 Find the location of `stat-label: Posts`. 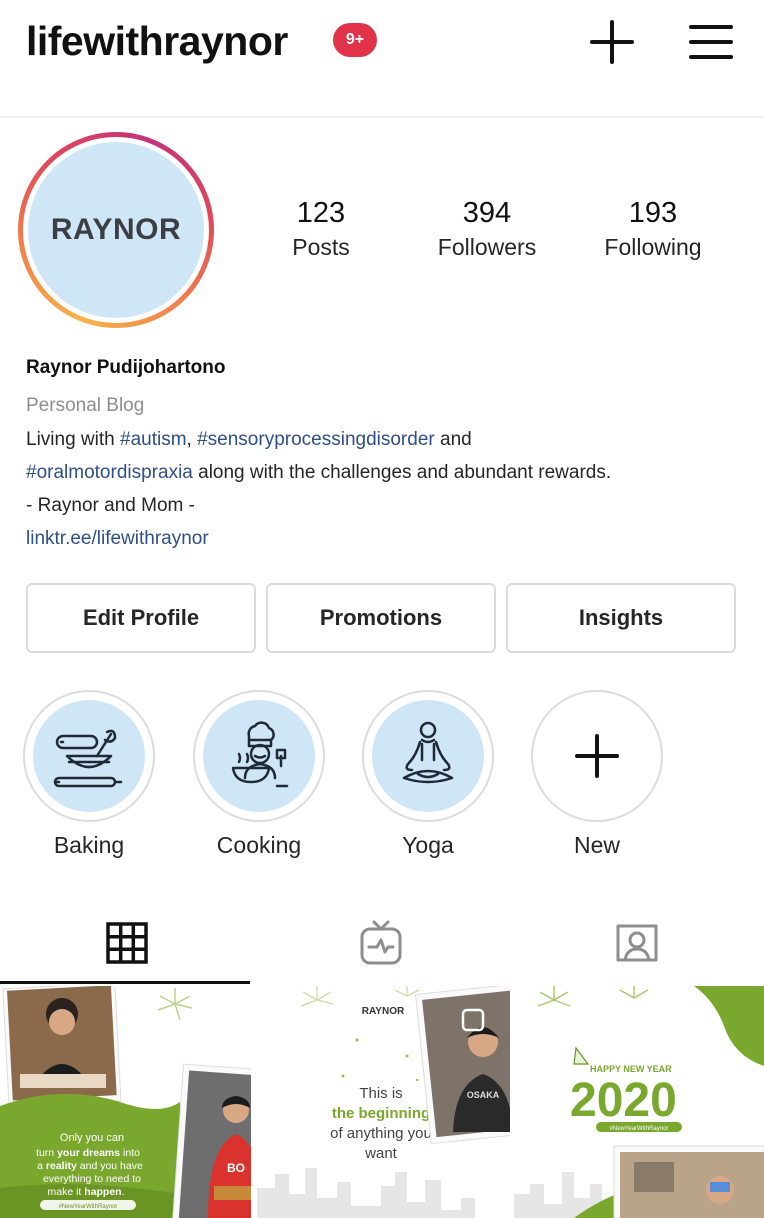

stat-label: Posts is located at coordinates (321, 247).